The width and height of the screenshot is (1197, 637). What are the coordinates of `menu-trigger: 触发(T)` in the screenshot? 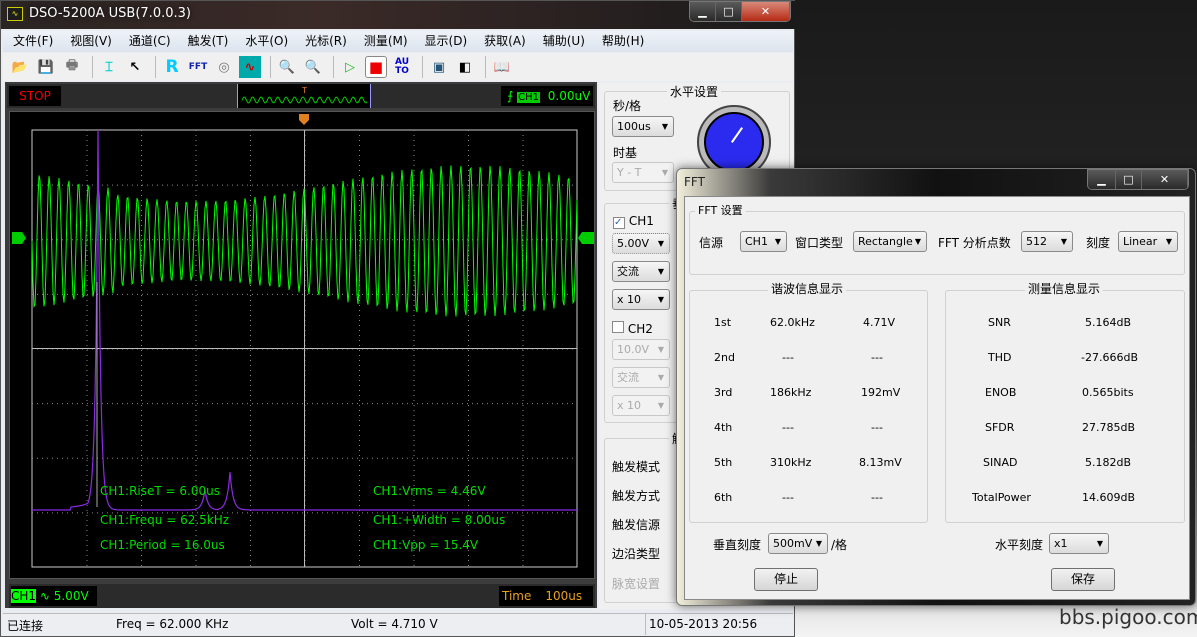 It's located at (207, 41).